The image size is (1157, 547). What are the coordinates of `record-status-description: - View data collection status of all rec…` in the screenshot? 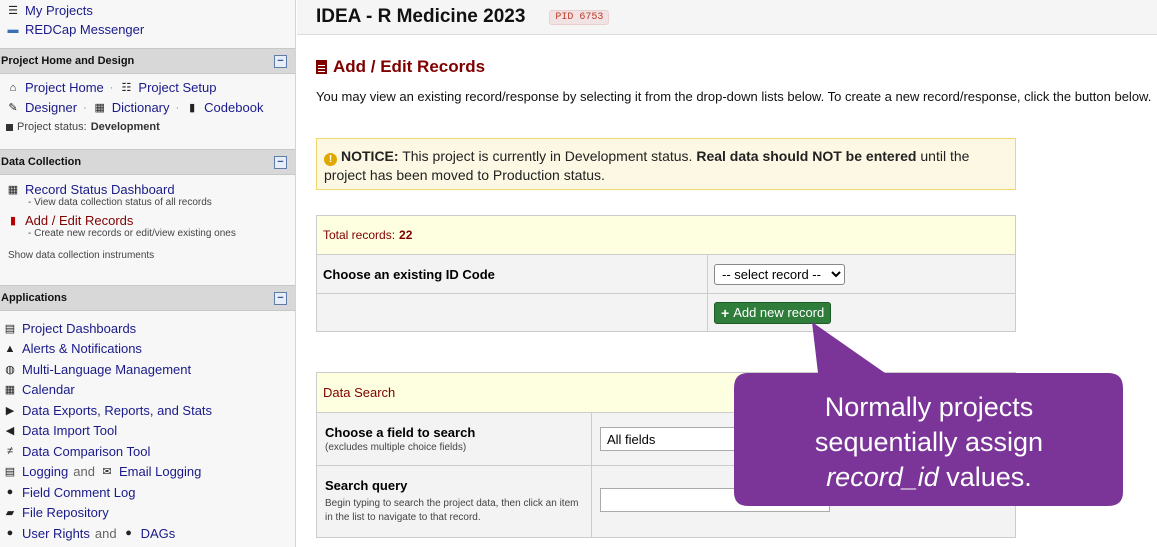 It's located at (120, 202).